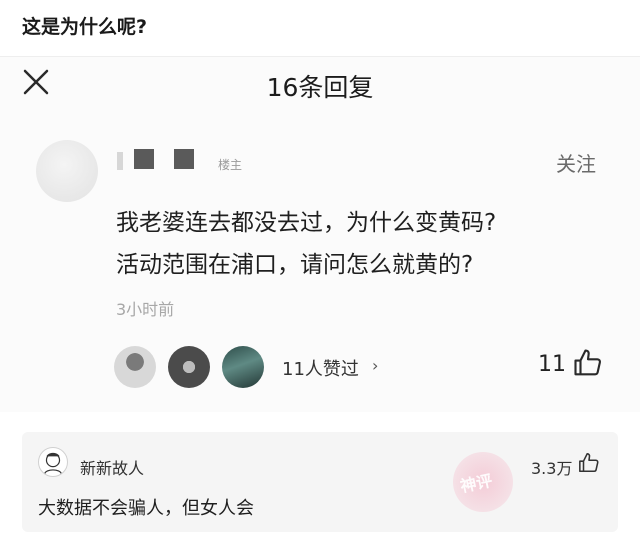 The height and width of the screenshot is (537, 640). I want to click on comment-text-line: 我老婆连去都没去过，为什么变黄码?, so click(306, 223).